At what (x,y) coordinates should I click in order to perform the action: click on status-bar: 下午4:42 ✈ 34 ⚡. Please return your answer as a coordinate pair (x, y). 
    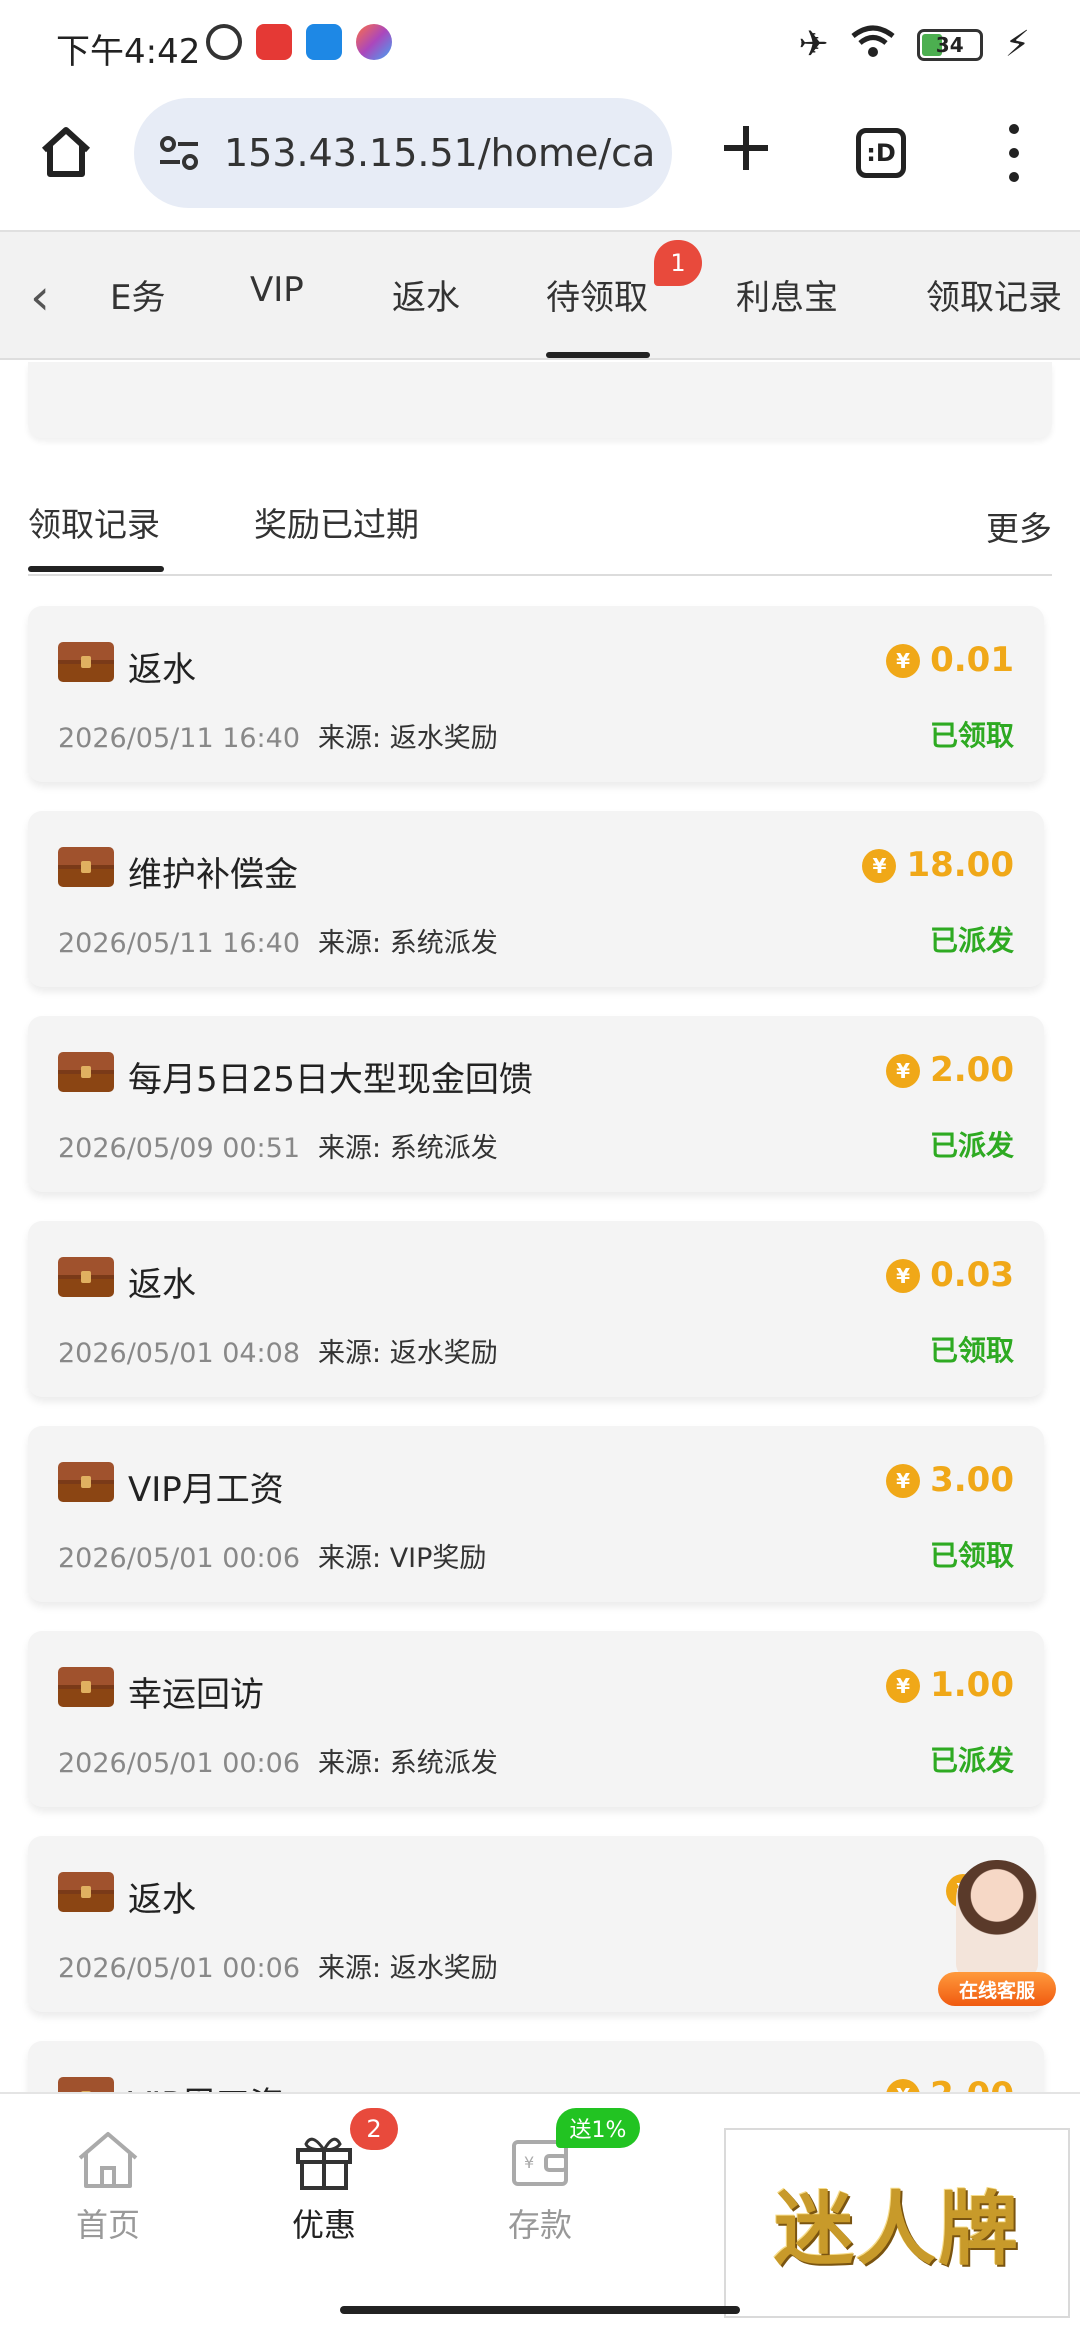
    Looking at the image, I should click on (540, 45).